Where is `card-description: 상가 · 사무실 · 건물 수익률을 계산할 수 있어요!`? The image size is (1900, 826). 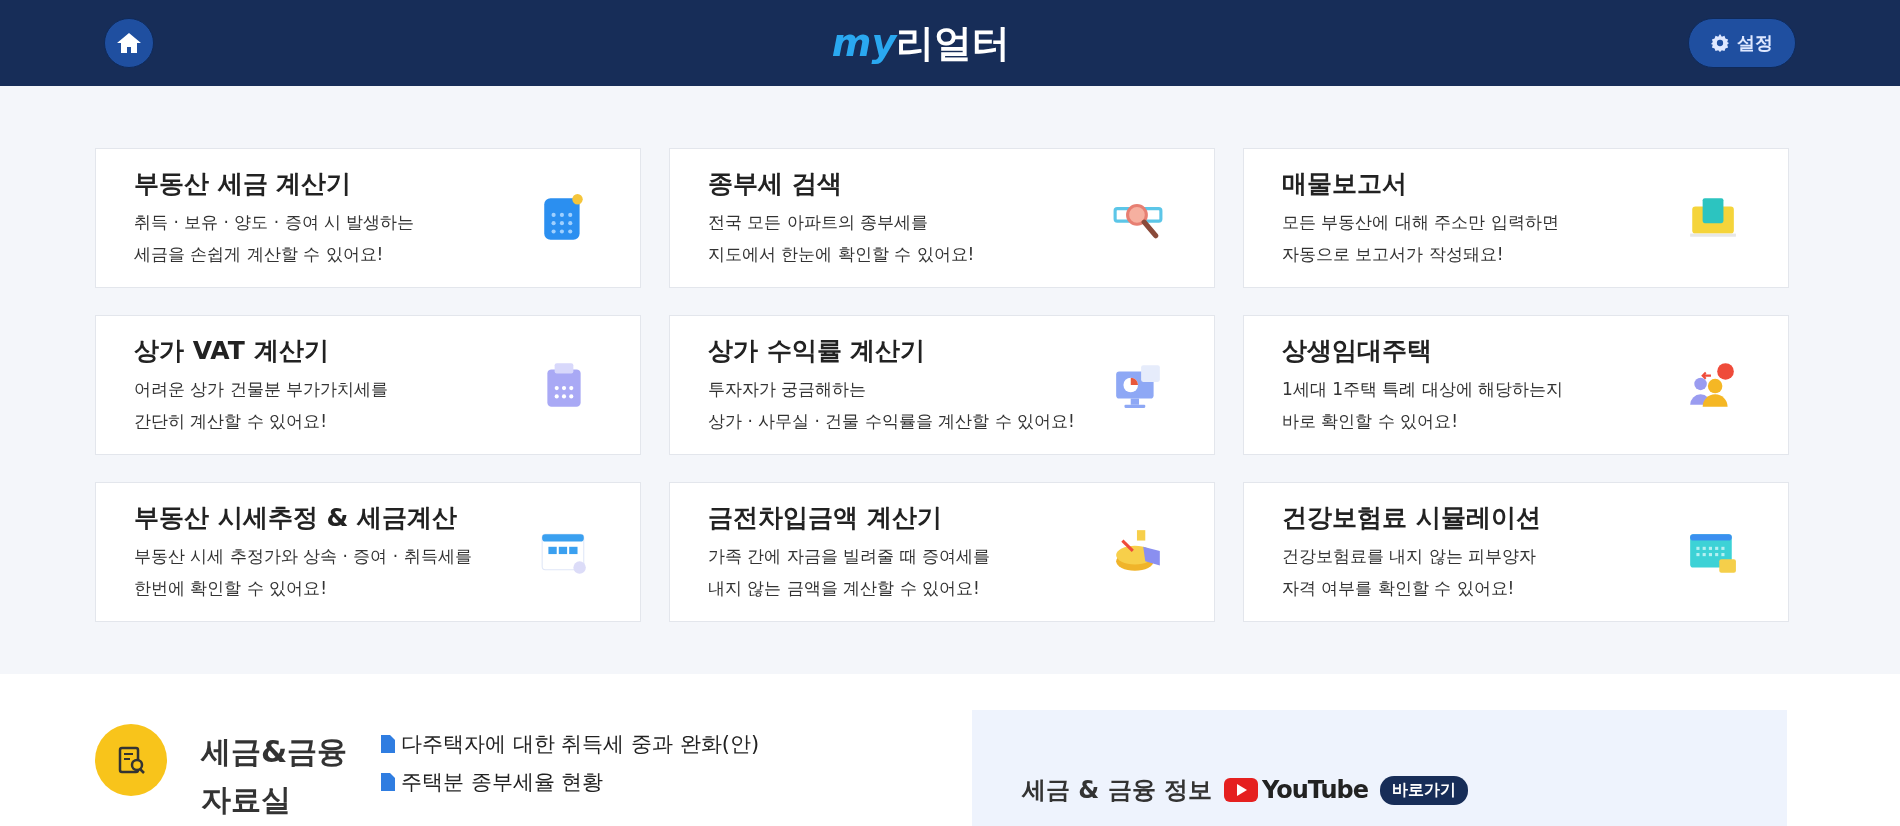
card-description: 상가 · 사무실 · 건물 수익률을 계산할 수 있어요! is located at coordinates (891, 421).